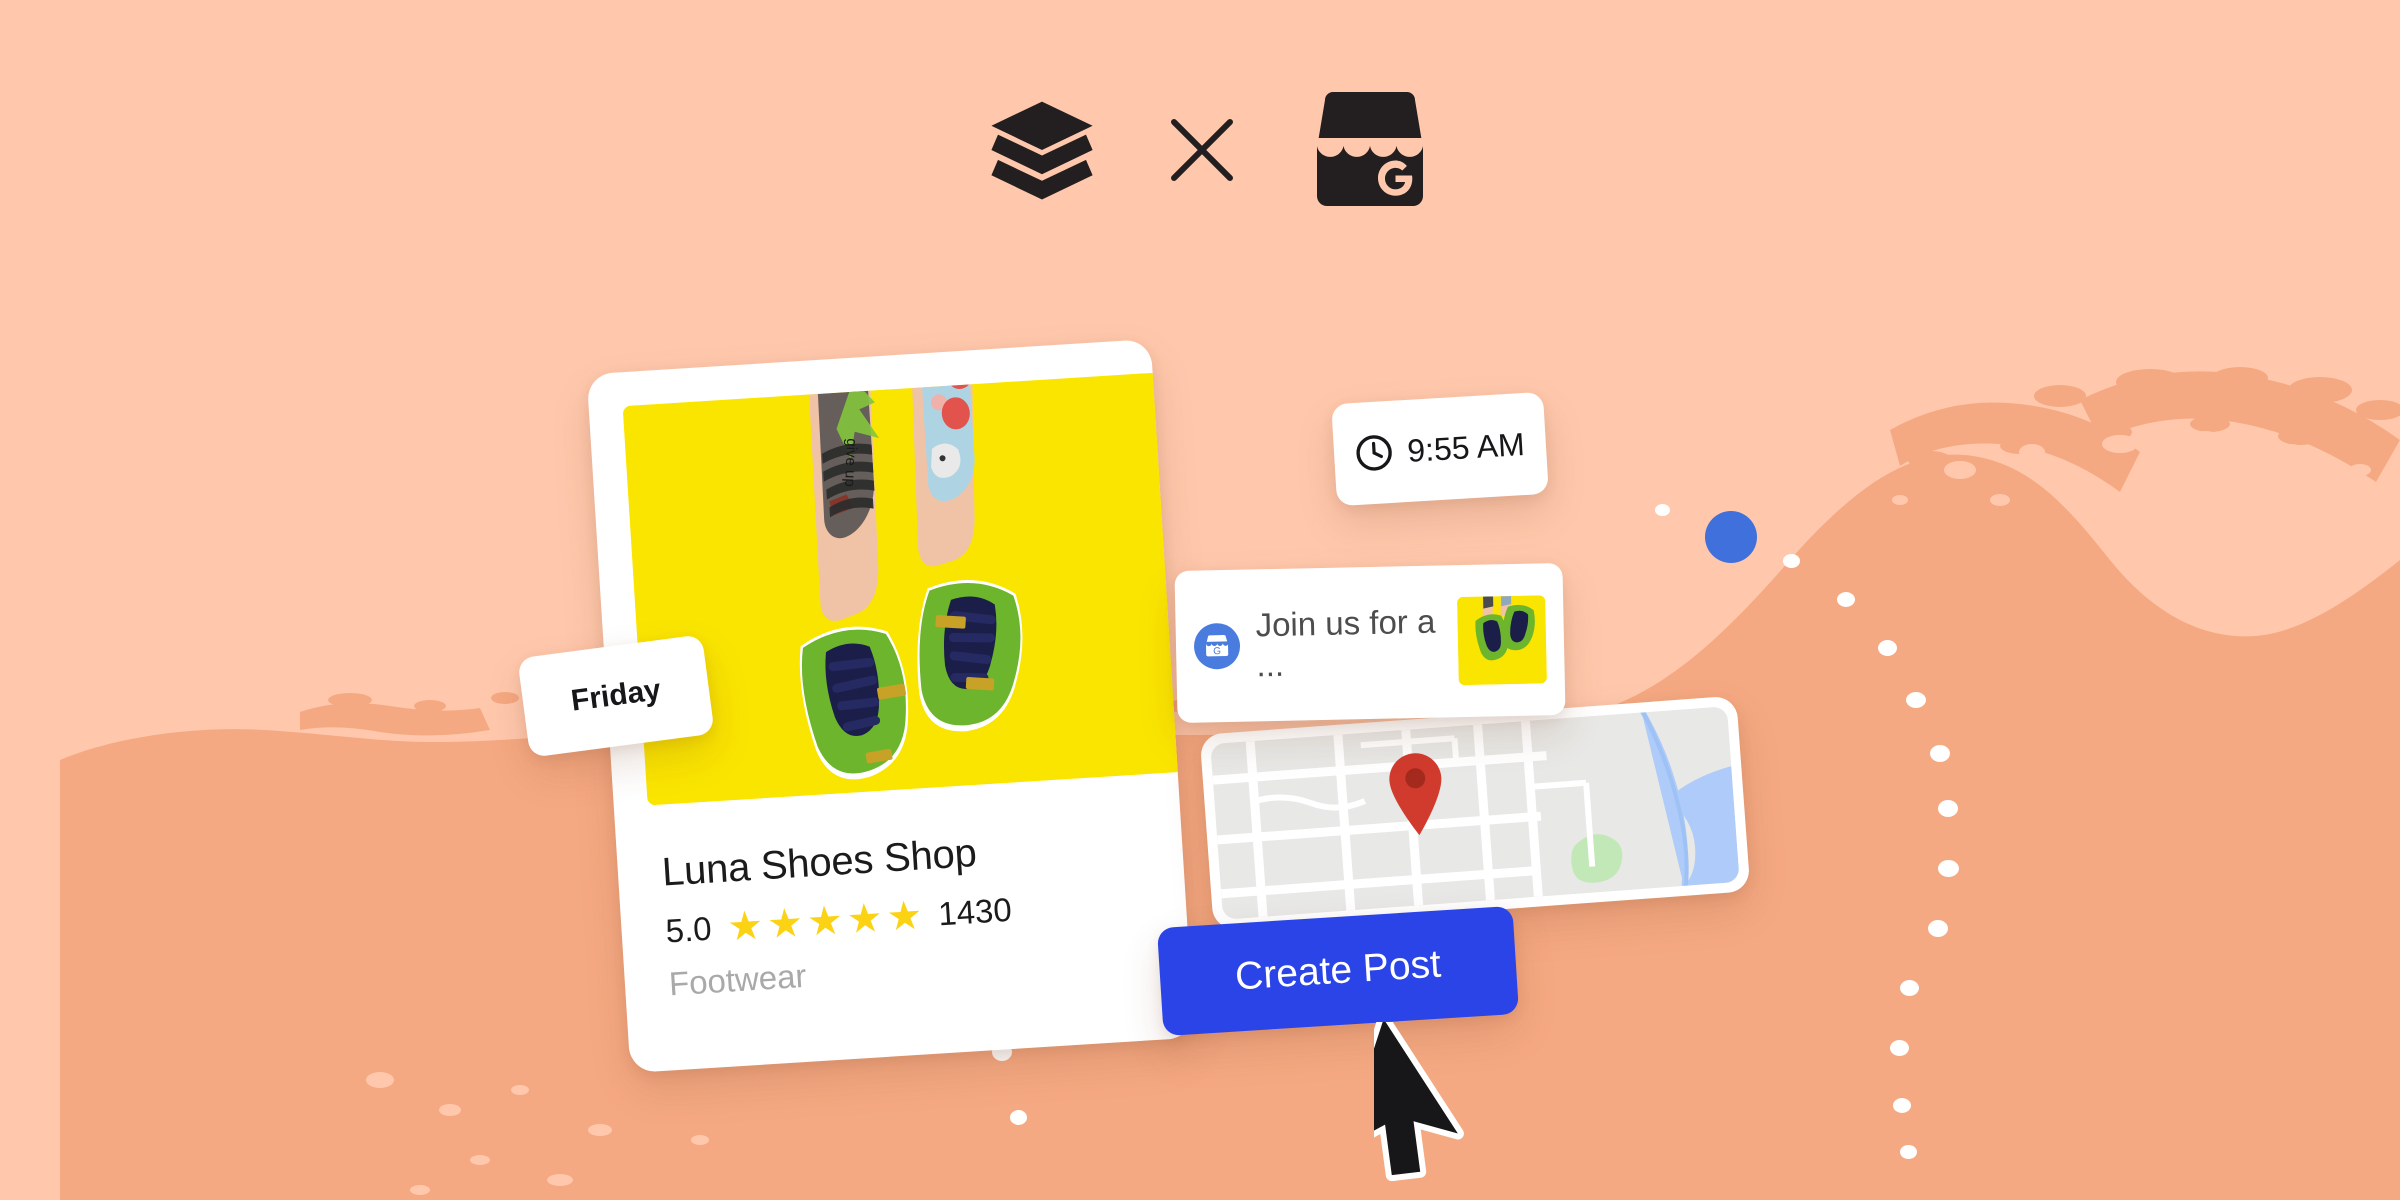  What do you see at coordinates (819, 862) in the screenshot?
I see `business-name: Luna Shoes Shop` at bounding box center [819, 862].